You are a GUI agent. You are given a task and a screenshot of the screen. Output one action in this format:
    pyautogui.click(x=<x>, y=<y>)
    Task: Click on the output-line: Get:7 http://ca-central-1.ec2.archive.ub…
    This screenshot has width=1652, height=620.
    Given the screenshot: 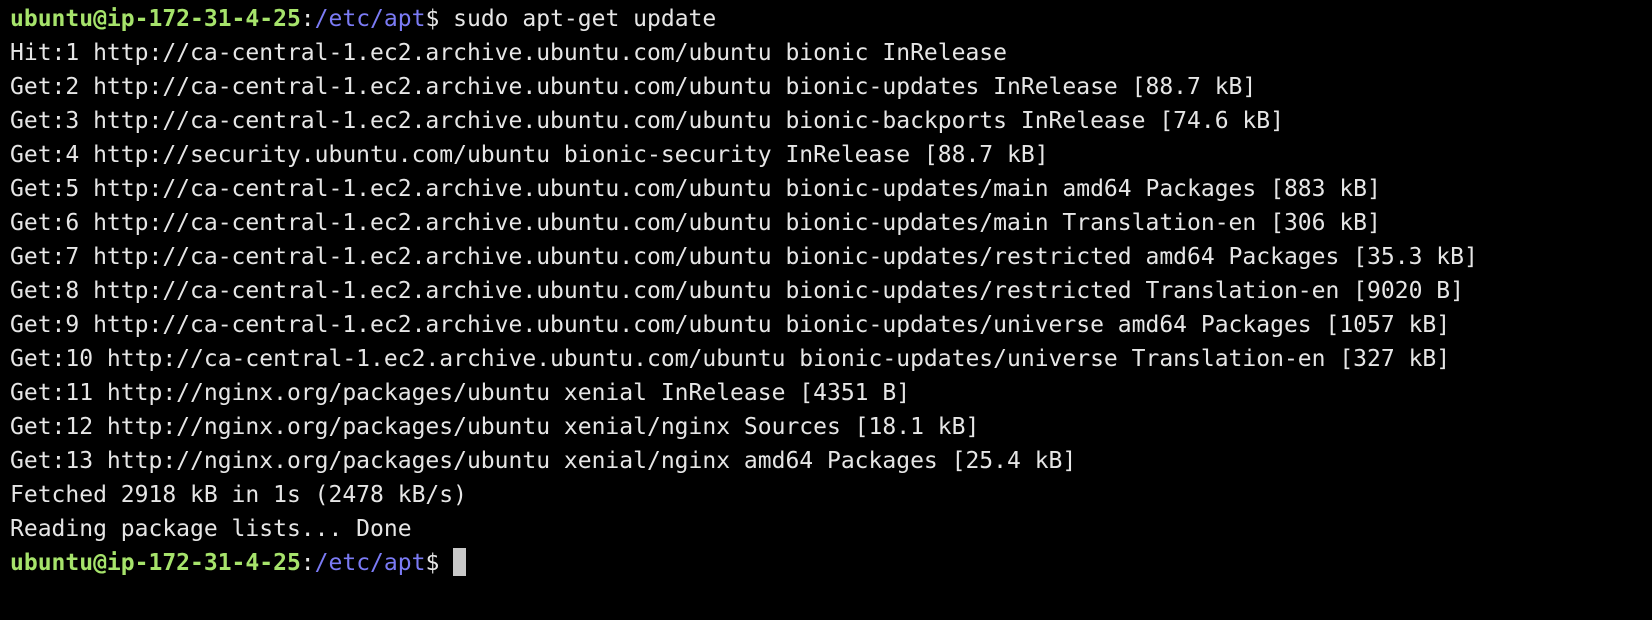 What is the action you would take?
    pyautogui.click(x=744, y=257)
    